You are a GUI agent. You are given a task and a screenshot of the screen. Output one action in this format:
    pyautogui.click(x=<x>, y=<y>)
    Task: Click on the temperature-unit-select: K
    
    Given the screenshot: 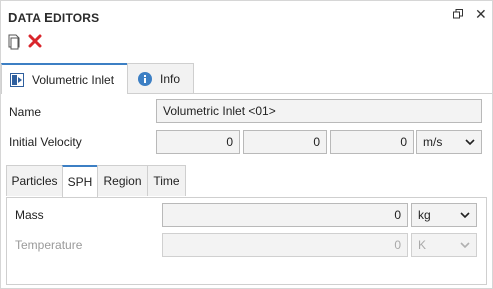 What is the action you would take?
    pyautogui.click(x=444, y=245)
    